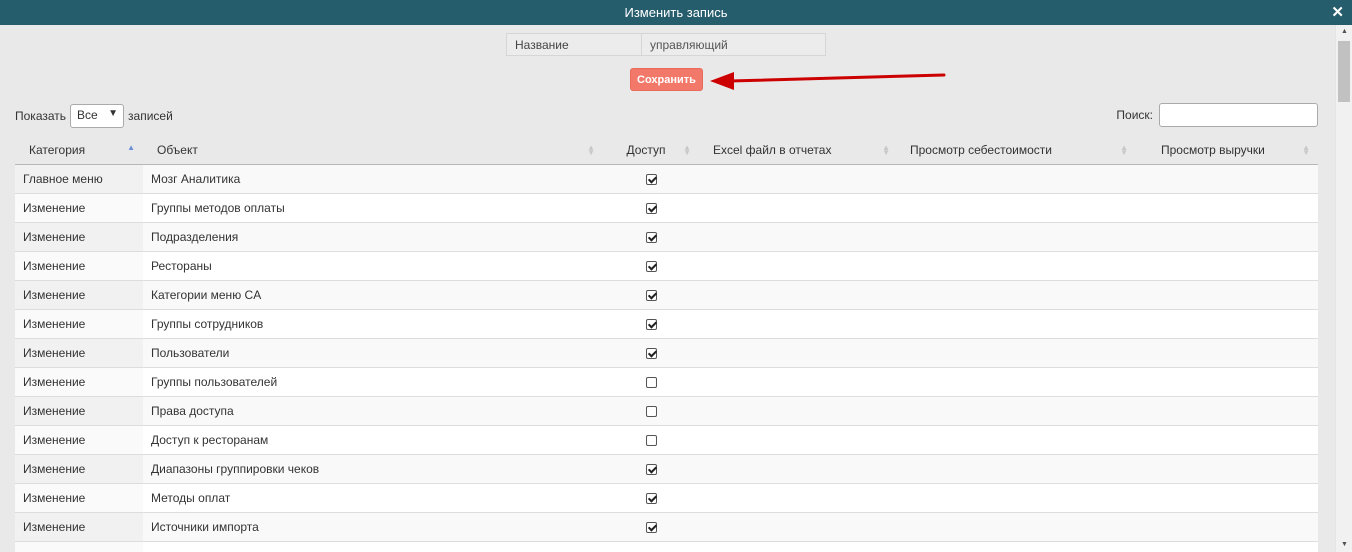 Image resolution: width=1352 pixels, height=552 pixels. Describe the element at coordinates (79, 546) in the screenshot. I see `cell-category` at that location.